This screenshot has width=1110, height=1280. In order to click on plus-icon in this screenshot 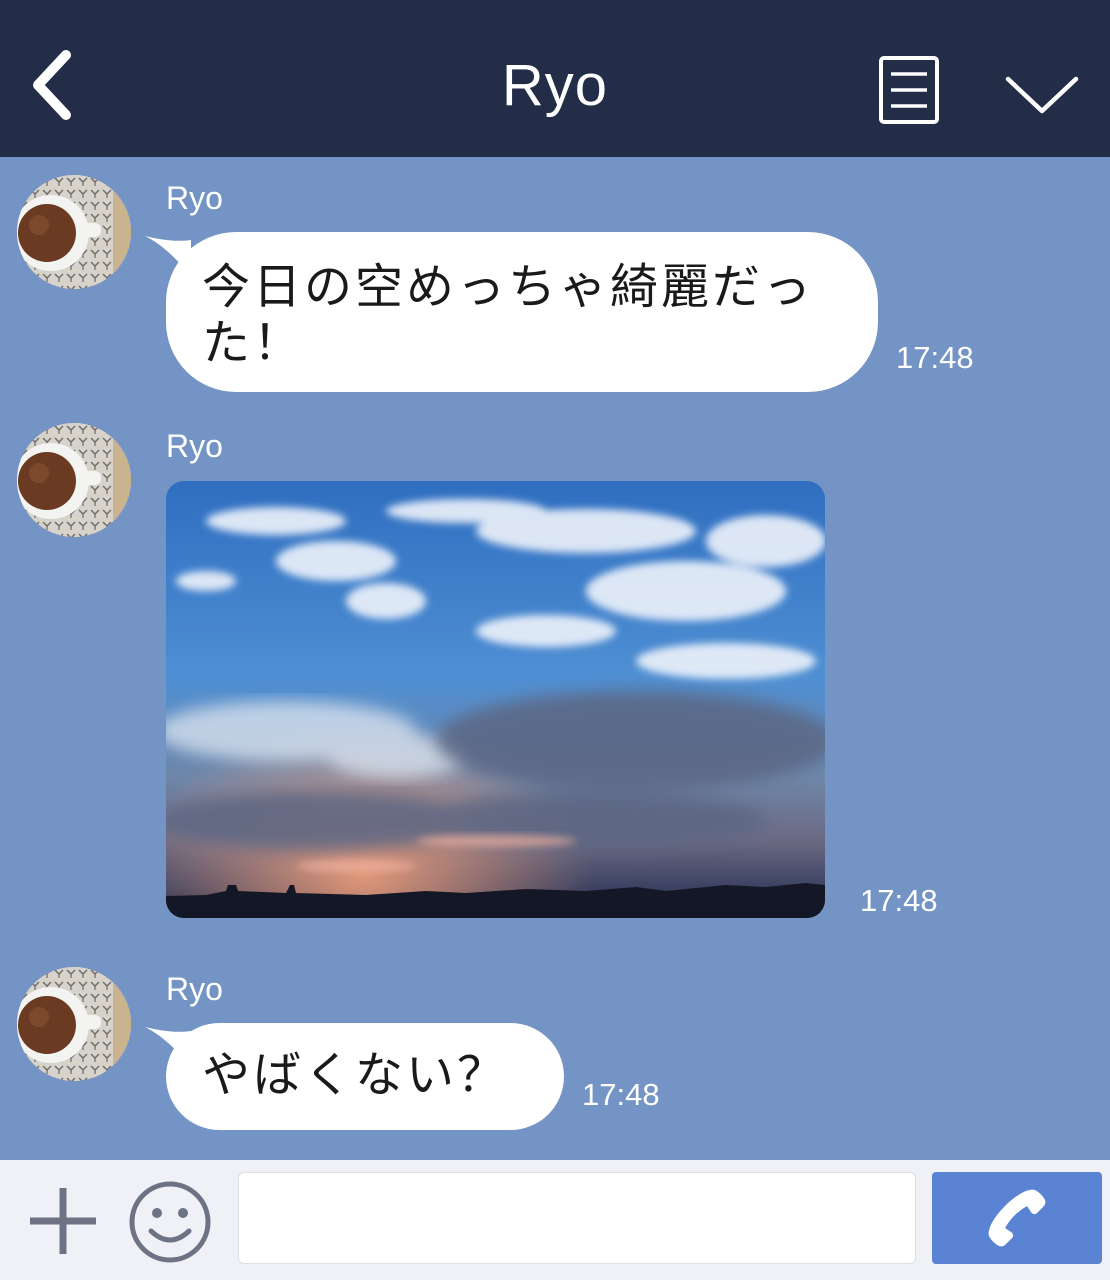, I will do `click(63, 1221)`.